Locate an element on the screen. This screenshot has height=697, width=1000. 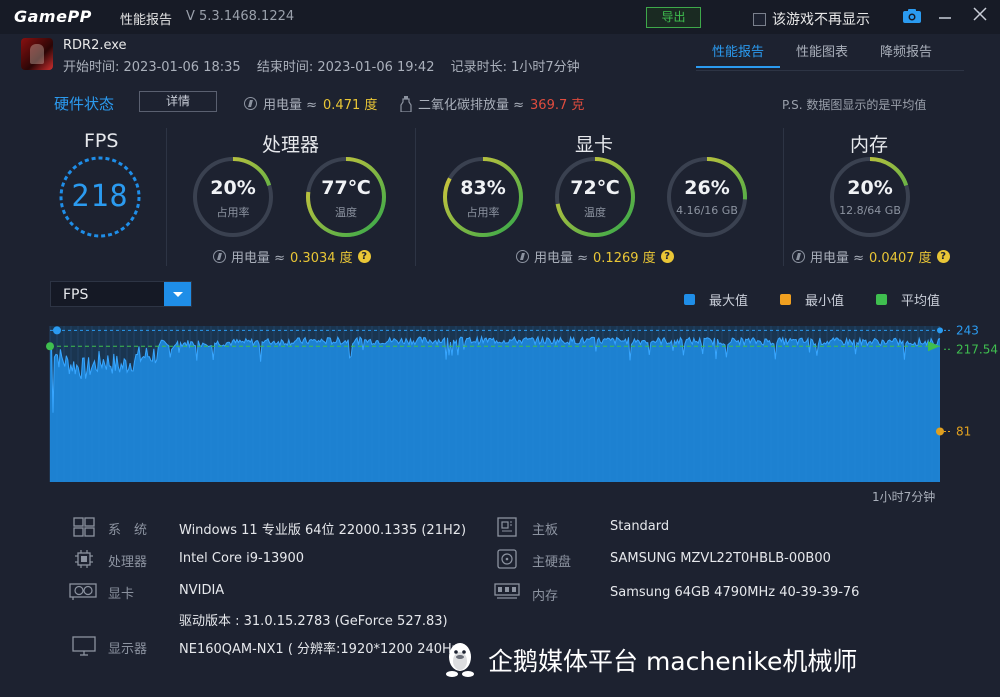
game-icon is located at coordinates (37, 54).